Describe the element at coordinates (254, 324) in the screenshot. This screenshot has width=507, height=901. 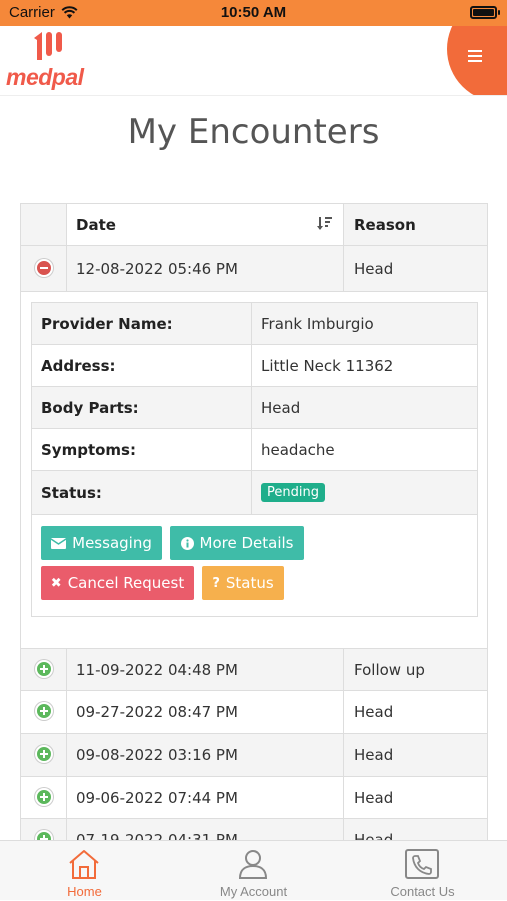
I see `detail-row-provider: Provider Name: Frank Imburgio` at that location.